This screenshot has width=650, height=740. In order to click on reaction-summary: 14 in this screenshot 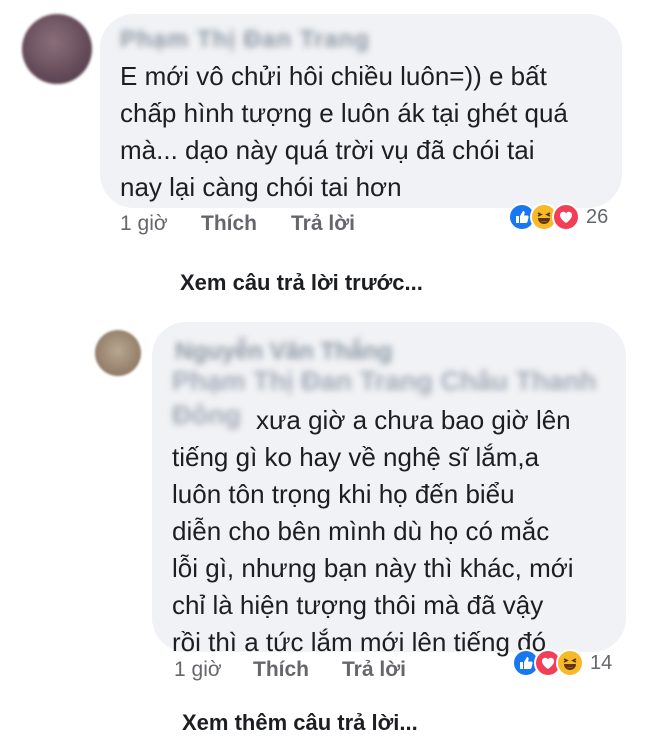, I will do `click(562, 663)`.